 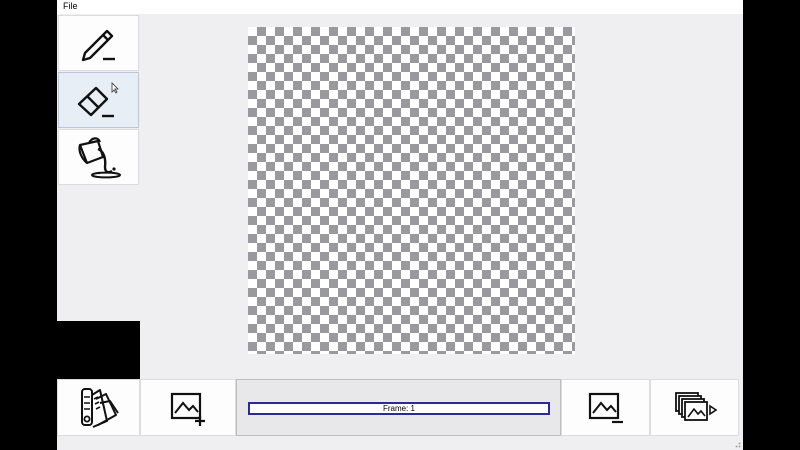 I want to click on color-palette-icon, so click(x=99, y=407).